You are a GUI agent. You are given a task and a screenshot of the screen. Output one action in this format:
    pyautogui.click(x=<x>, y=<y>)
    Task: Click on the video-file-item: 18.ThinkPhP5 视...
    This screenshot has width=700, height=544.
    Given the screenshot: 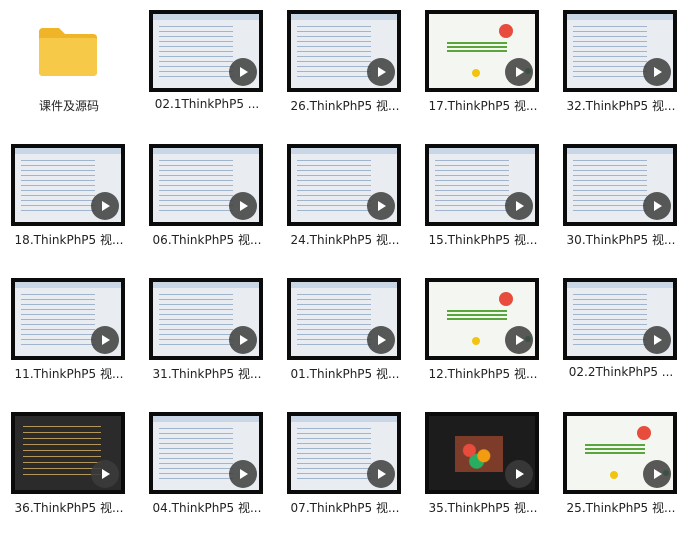 What is the action you would take?
    pyautogui.click(x=69, y=196)
    